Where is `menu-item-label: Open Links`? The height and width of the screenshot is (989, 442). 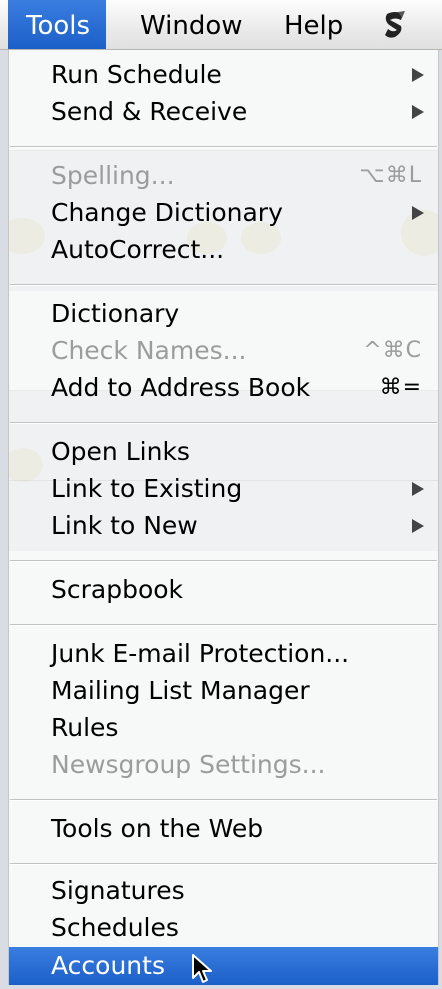
menu-item-label: Open Links is located at coordinates (120, 451).